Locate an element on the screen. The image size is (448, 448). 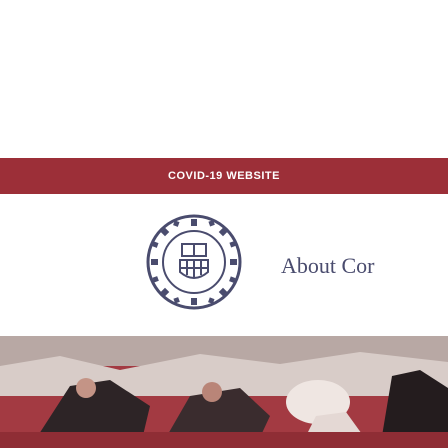
seal-center-emblem is located at coordinates (194, 261).